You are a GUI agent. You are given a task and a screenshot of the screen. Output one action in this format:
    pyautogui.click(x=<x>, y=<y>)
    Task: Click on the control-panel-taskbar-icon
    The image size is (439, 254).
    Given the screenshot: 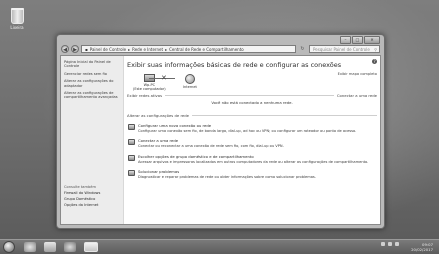 What is the action you would take?
    pyautogui.click(x=91, y=247)
    